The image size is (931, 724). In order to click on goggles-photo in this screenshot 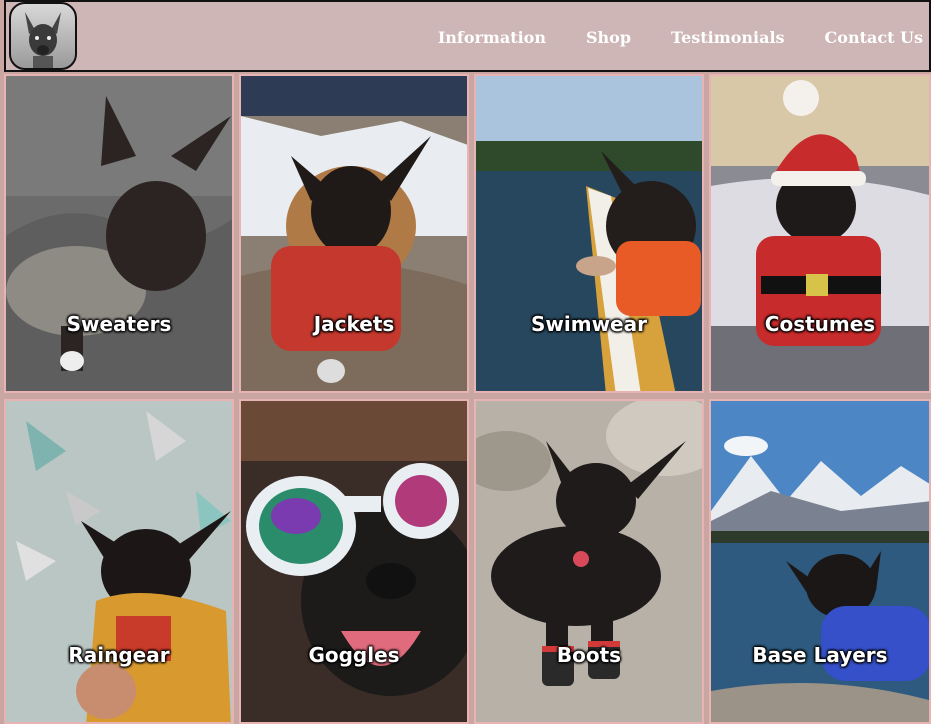, I will do `click(354, 561)`.